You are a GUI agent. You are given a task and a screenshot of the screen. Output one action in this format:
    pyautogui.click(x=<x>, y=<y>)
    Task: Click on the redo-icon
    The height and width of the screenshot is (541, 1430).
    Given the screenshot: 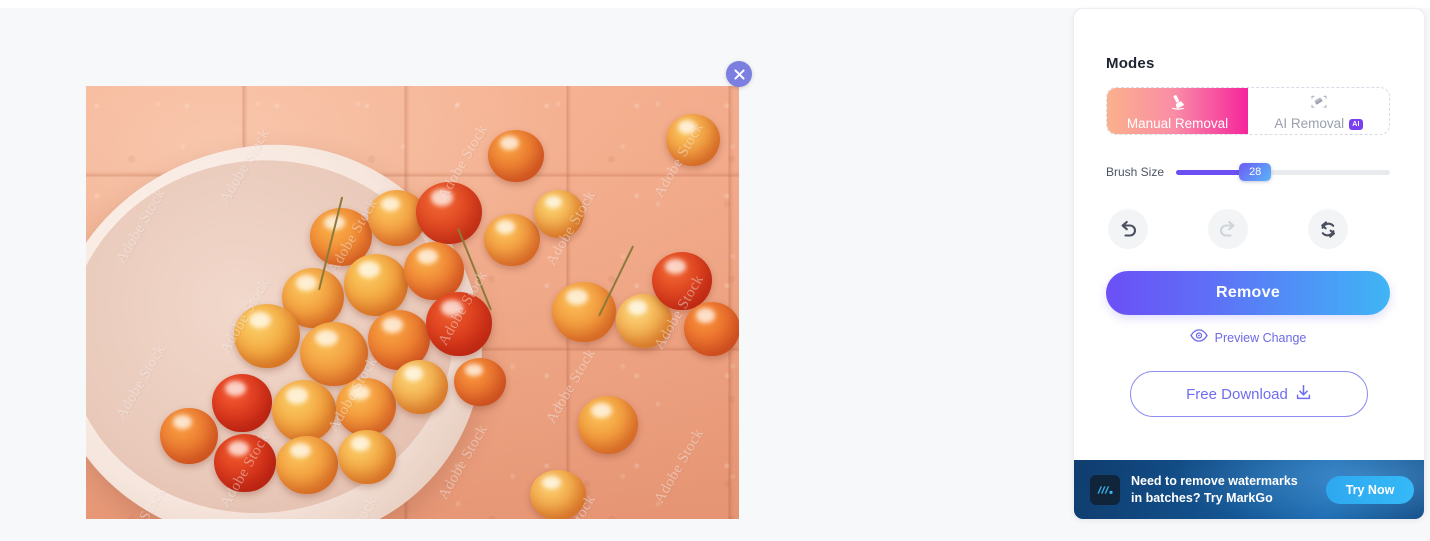 What is the action you would take?
    pyautogui.click(x=1228, y=229)
    